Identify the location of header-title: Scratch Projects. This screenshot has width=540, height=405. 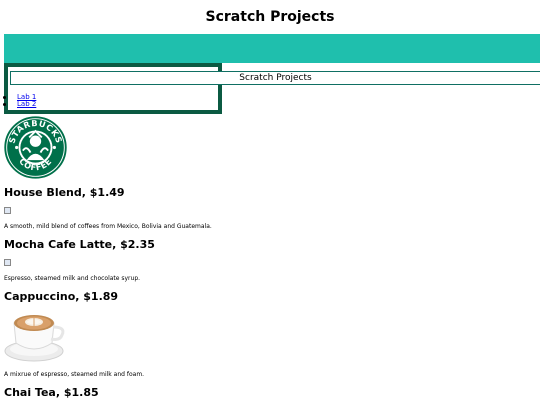
(275, 78).